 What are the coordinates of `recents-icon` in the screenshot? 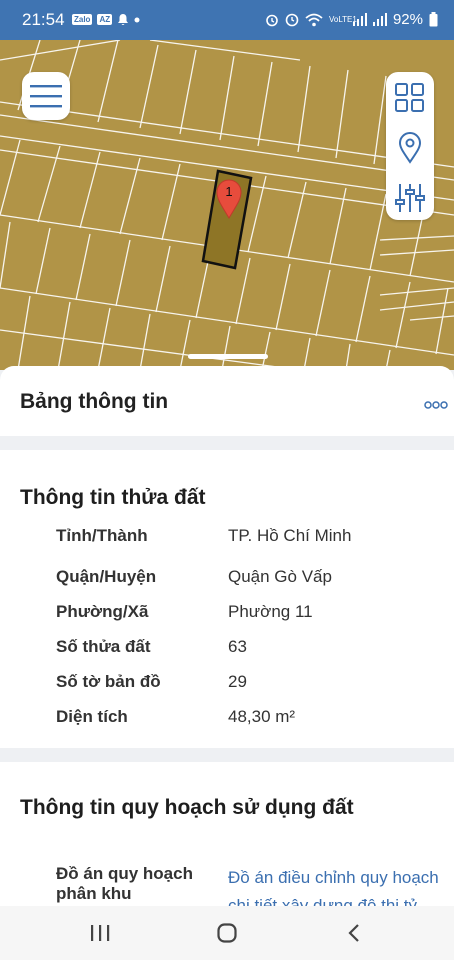 It's located at (100, 933).